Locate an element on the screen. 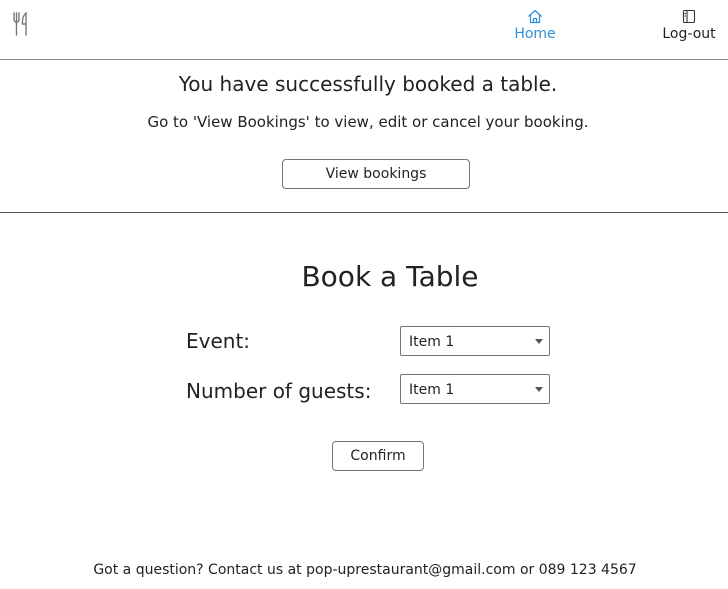 The image size is (728, 589). guests-select: Item 1 is located at coordinates (475, 389).